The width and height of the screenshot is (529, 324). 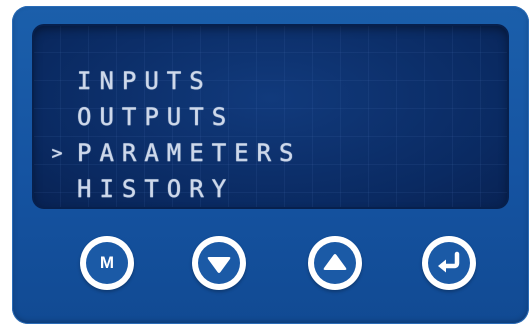 I want to click on down-button, so click(x=219, y=263).